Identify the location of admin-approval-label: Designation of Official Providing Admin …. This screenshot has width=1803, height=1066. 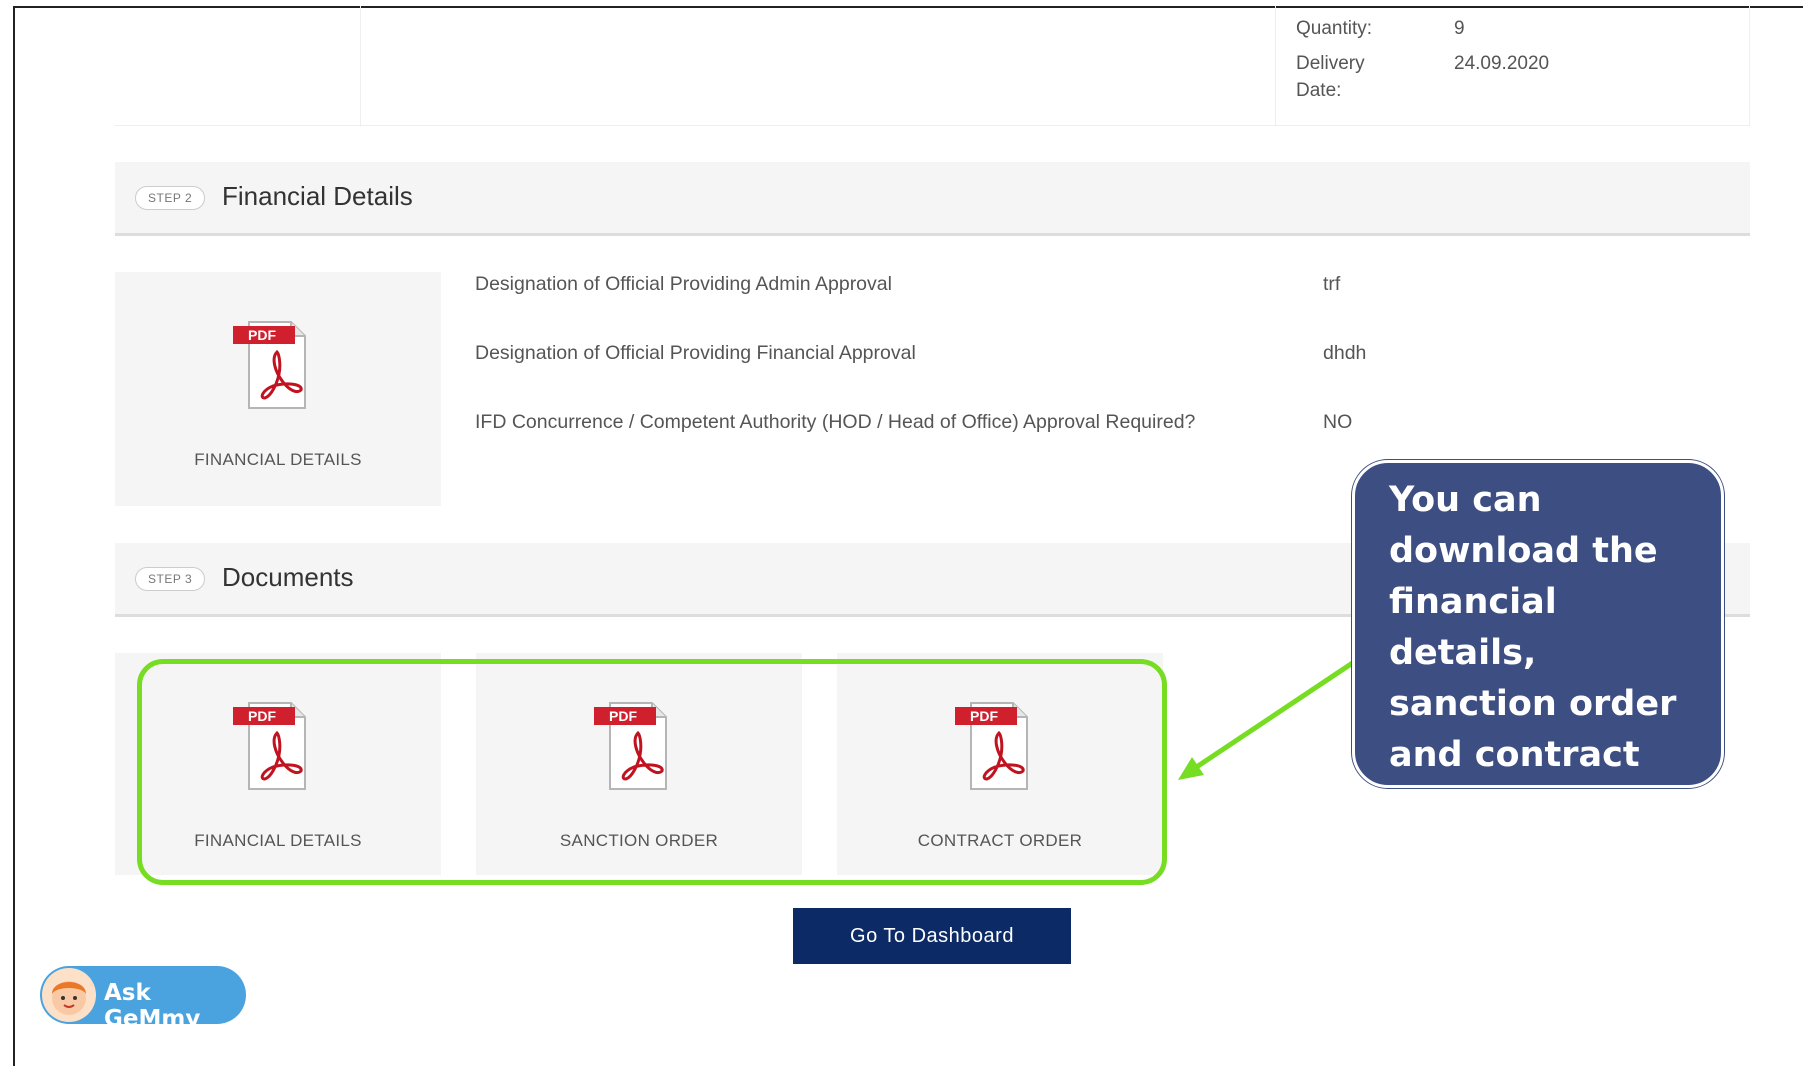
(683, 284).